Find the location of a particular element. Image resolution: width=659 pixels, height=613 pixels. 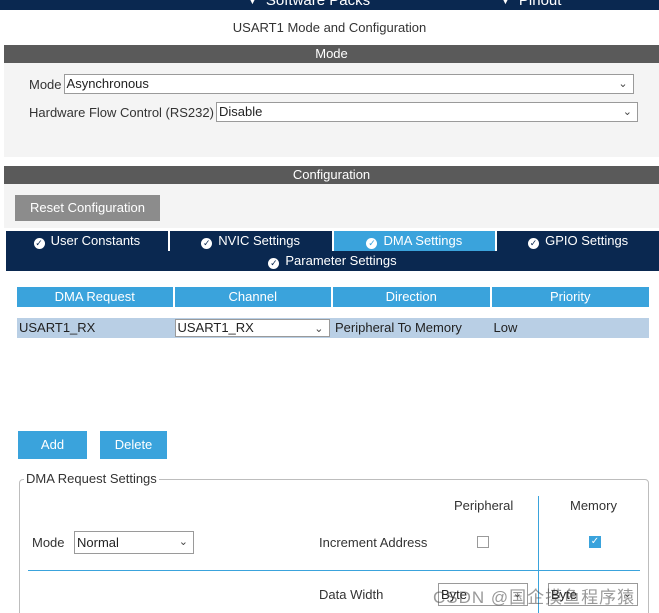

cell-channel: USART1_RX ⌄ is located at coordinates (253, 328).